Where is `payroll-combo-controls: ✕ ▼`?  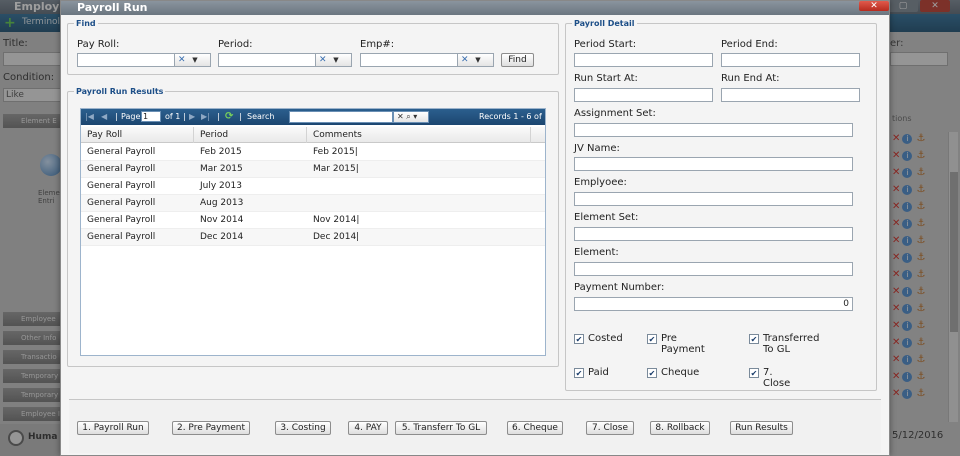
payroll-combo-controls: ✕ ▼ is located at coordinates (193, 60).